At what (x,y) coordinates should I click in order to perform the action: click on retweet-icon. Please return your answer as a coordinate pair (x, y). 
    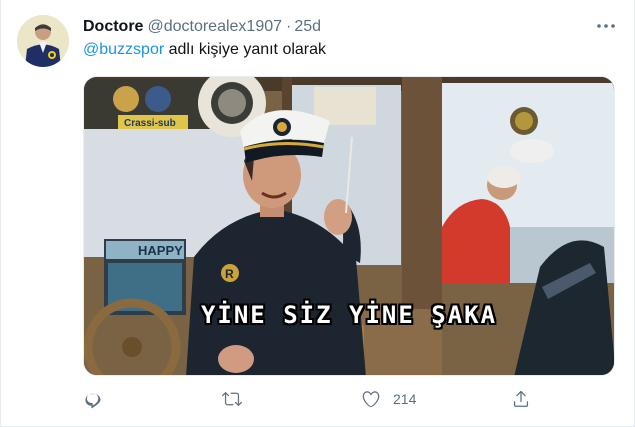
    Looking at the image, I should click on (232, 399).